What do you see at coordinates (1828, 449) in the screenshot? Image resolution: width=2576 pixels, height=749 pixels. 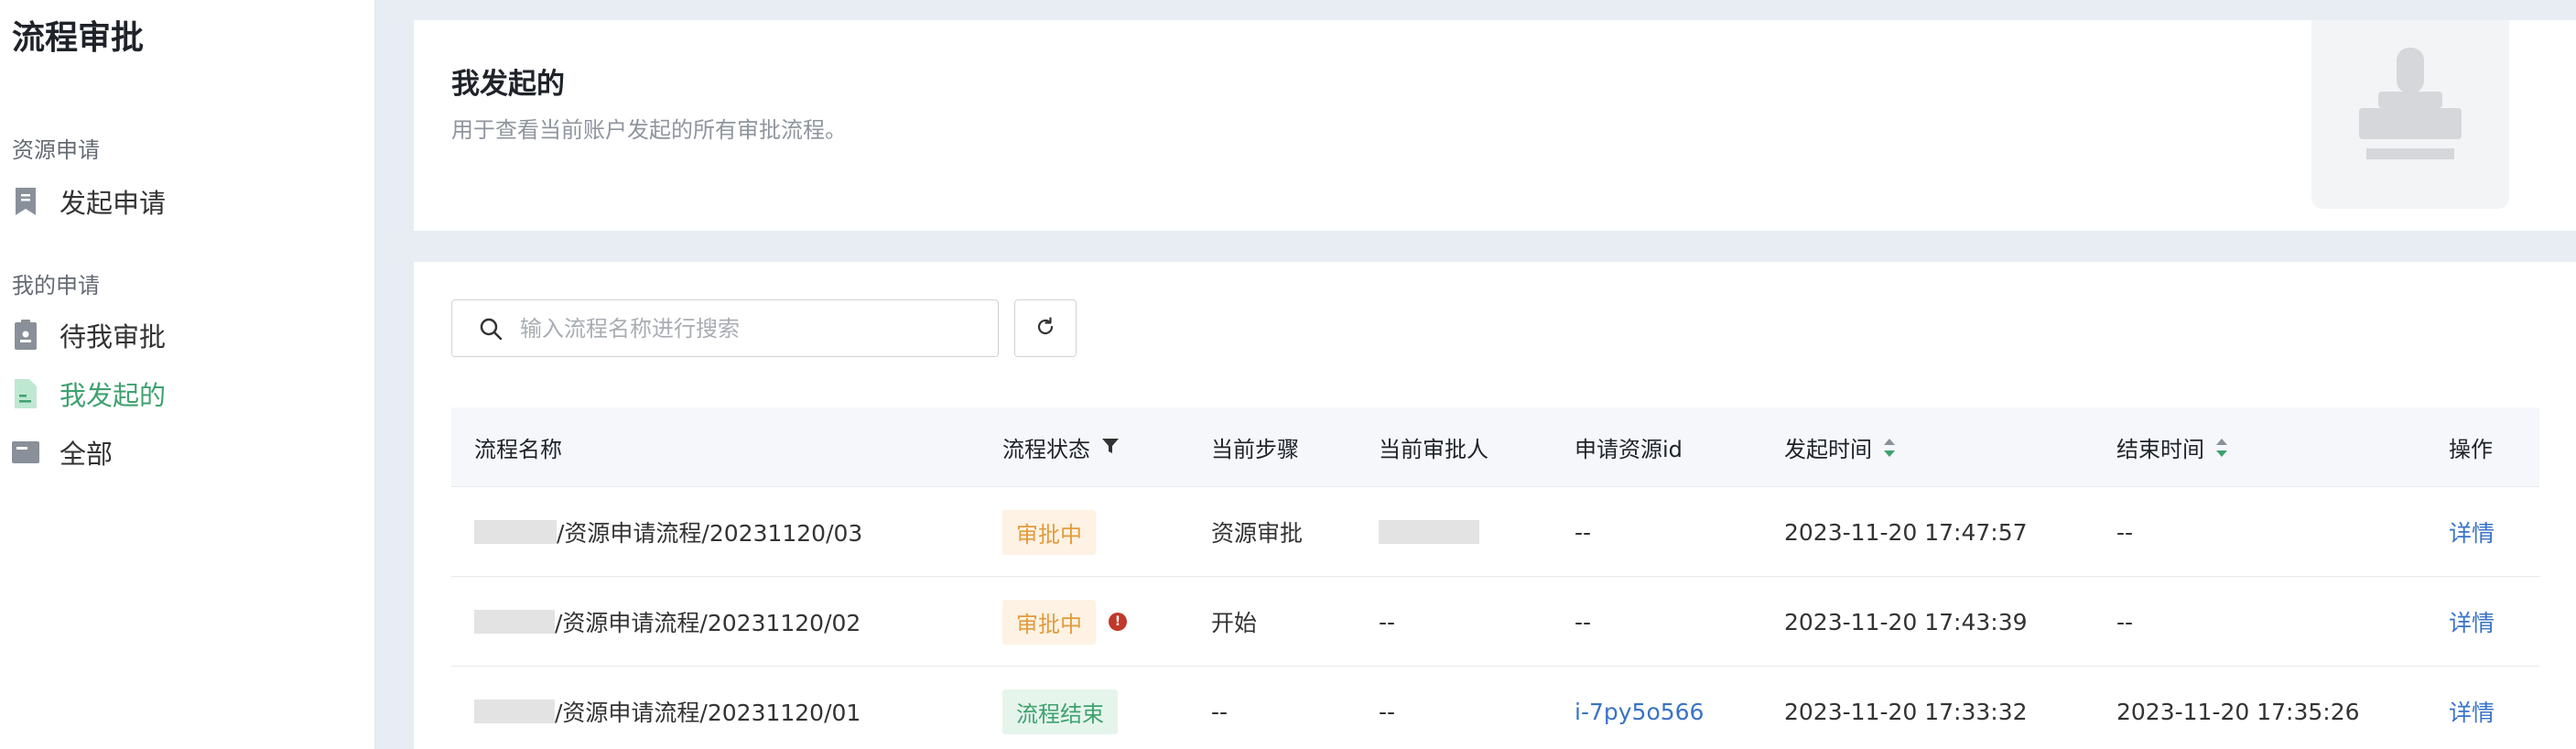 I see `column-header-label: 发起时间` at bounding box center [1828, 449].